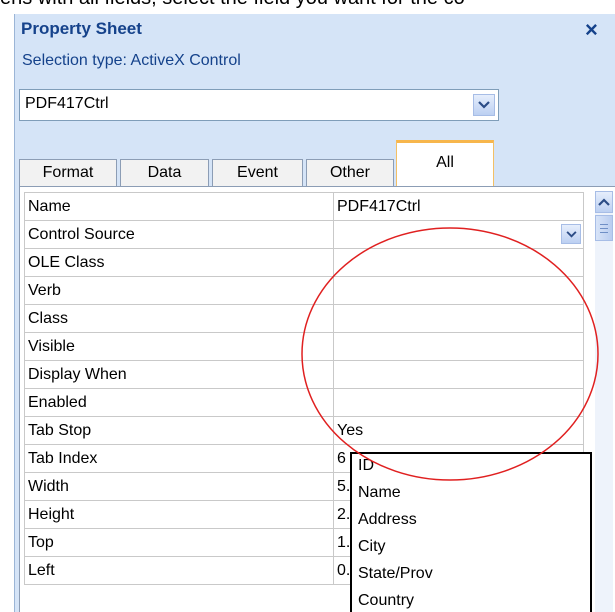 The image size is (615, 612). I want to click on field-option: City, so click(372, 547).